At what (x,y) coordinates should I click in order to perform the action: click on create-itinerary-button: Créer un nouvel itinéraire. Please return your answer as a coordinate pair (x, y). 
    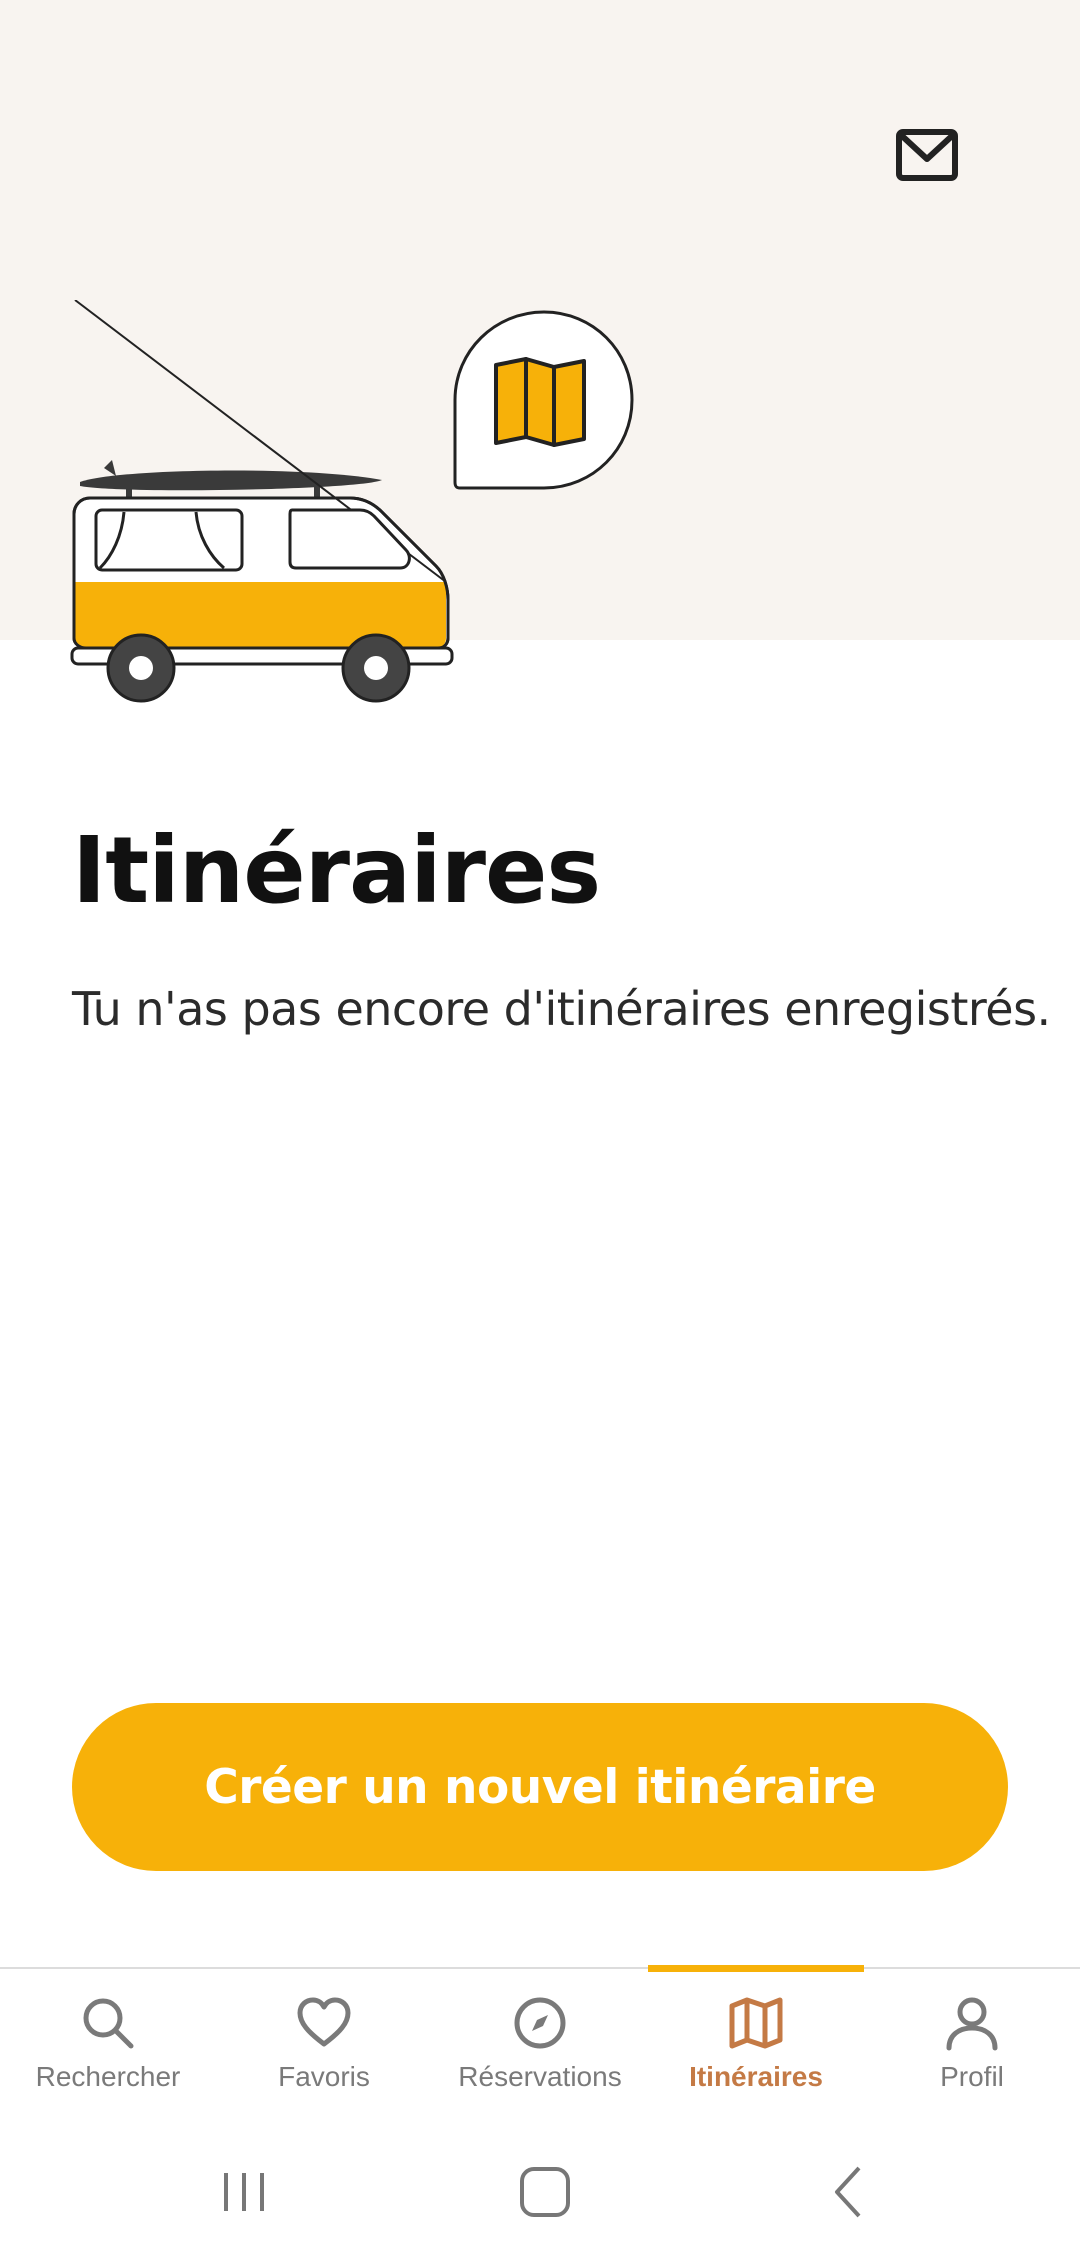
    Looking at the image, I should click on (540, 1787).